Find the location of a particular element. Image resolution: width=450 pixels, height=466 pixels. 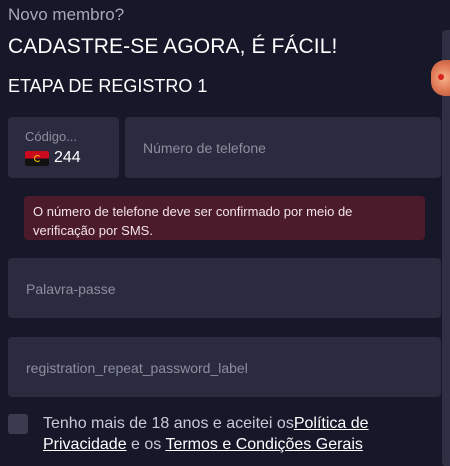

country-code-value: 244 is located at coordinates (67, 157).